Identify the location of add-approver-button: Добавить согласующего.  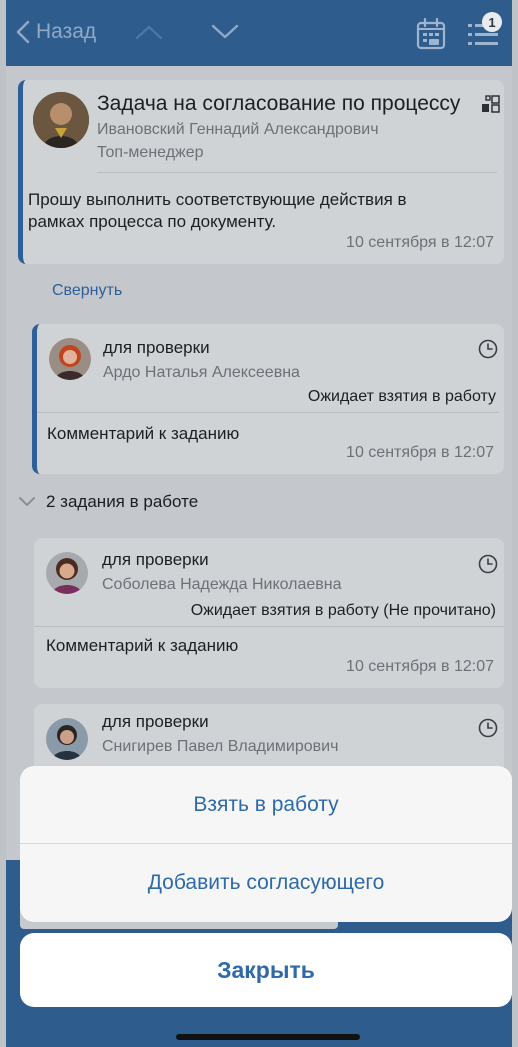
(266, 883).